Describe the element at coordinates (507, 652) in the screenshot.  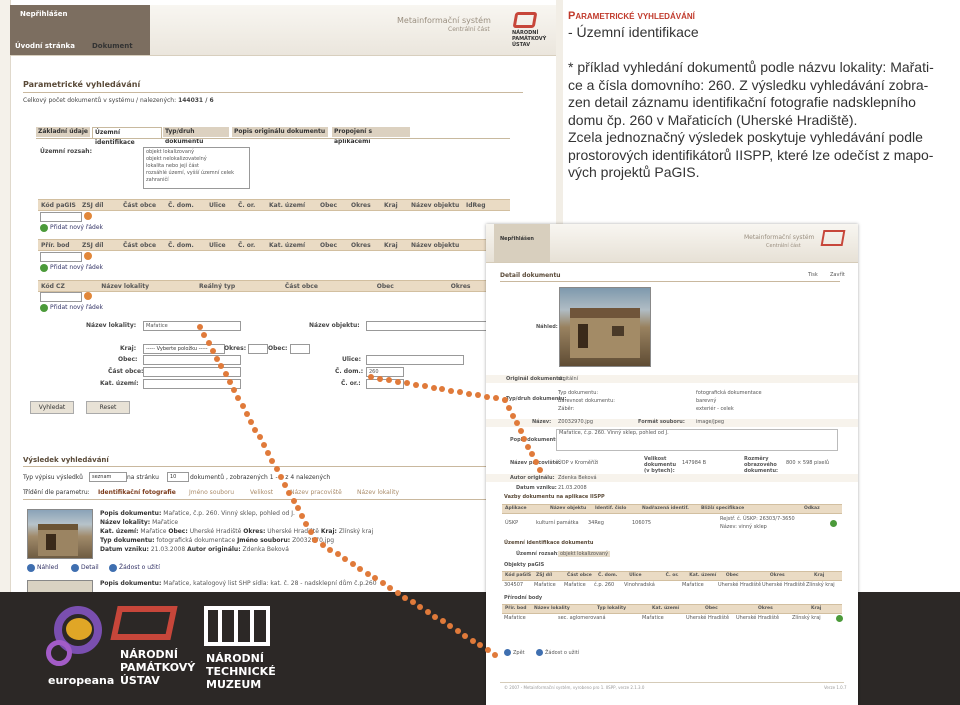
I see `back-icon` at that location.